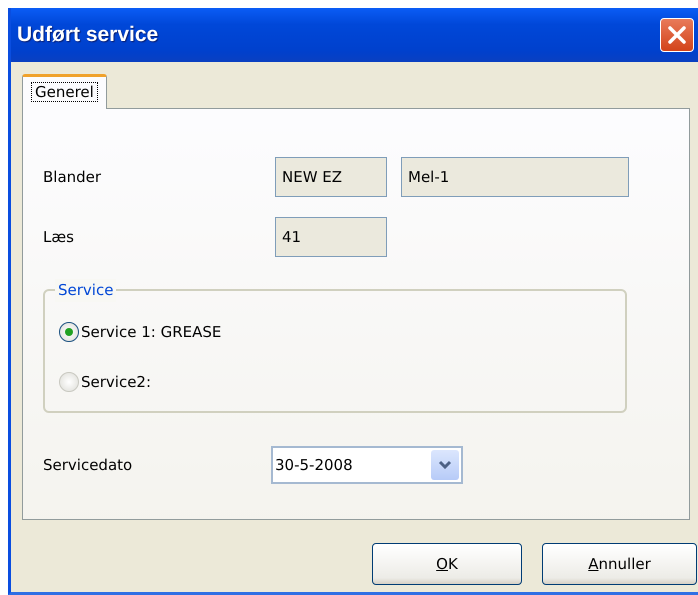  What do you see at coordinates (59, 237) in the screenshot?
I see `field-label: Læs` at bounding box center [59, 237].